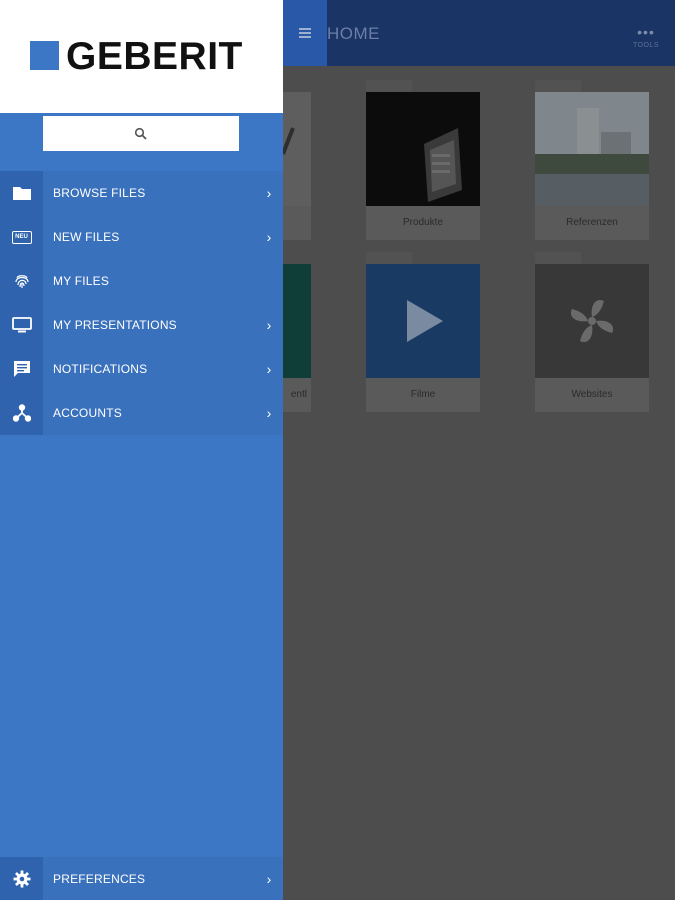 The image size is (675, 900). I want to click on search-field, so click(141, 133).